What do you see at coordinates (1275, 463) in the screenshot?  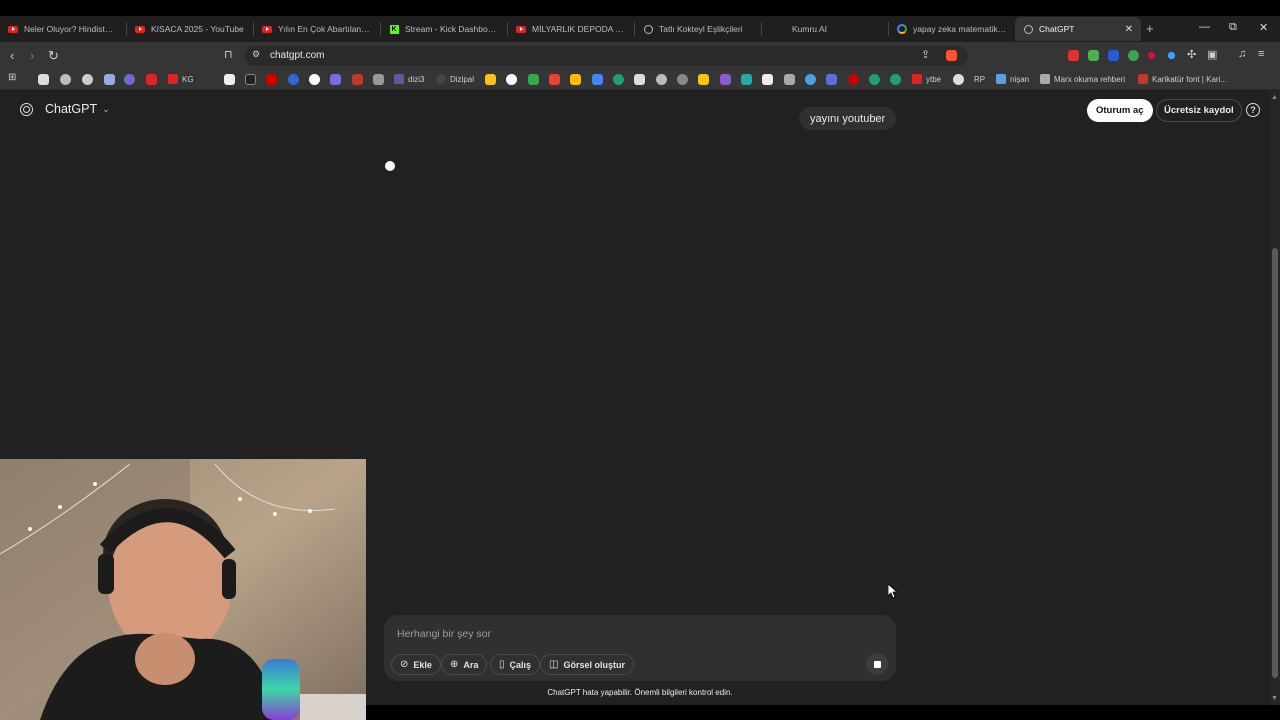 I see `scrollbar-thumb` at bounding box center [1275, 463].